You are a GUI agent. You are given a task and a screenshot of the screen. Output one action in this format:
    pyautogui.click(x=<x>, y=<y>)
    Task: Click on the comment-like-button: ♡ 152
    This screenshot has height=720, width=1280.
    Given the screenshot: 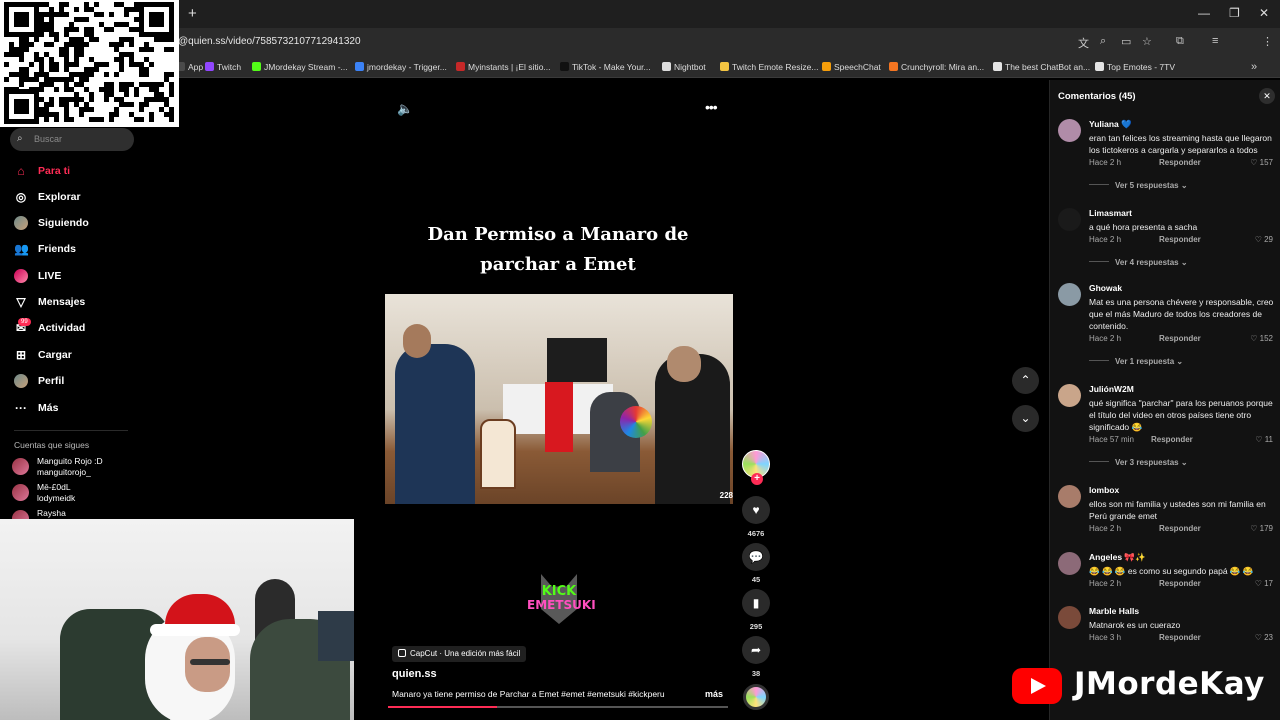 What is the action you would take?
    pyautogui.click(x=1261, y=338)
    